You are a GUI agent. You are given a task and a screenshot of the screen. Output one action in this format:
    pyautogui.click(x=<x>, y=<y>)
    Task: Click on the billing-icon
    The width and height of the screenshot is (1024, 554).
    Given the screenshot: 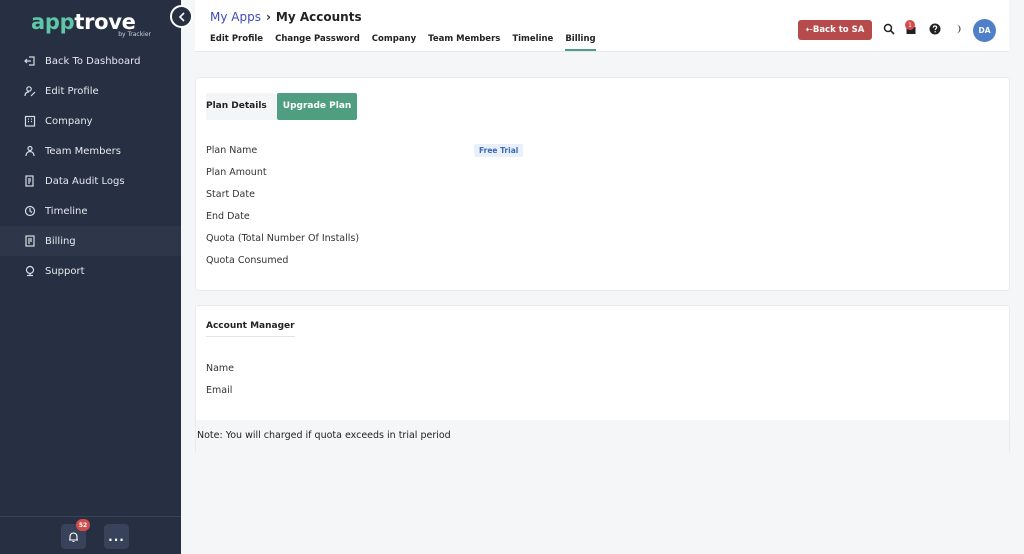 What is the action you would take?
    pyautogui.click(x=30, y=241)
    